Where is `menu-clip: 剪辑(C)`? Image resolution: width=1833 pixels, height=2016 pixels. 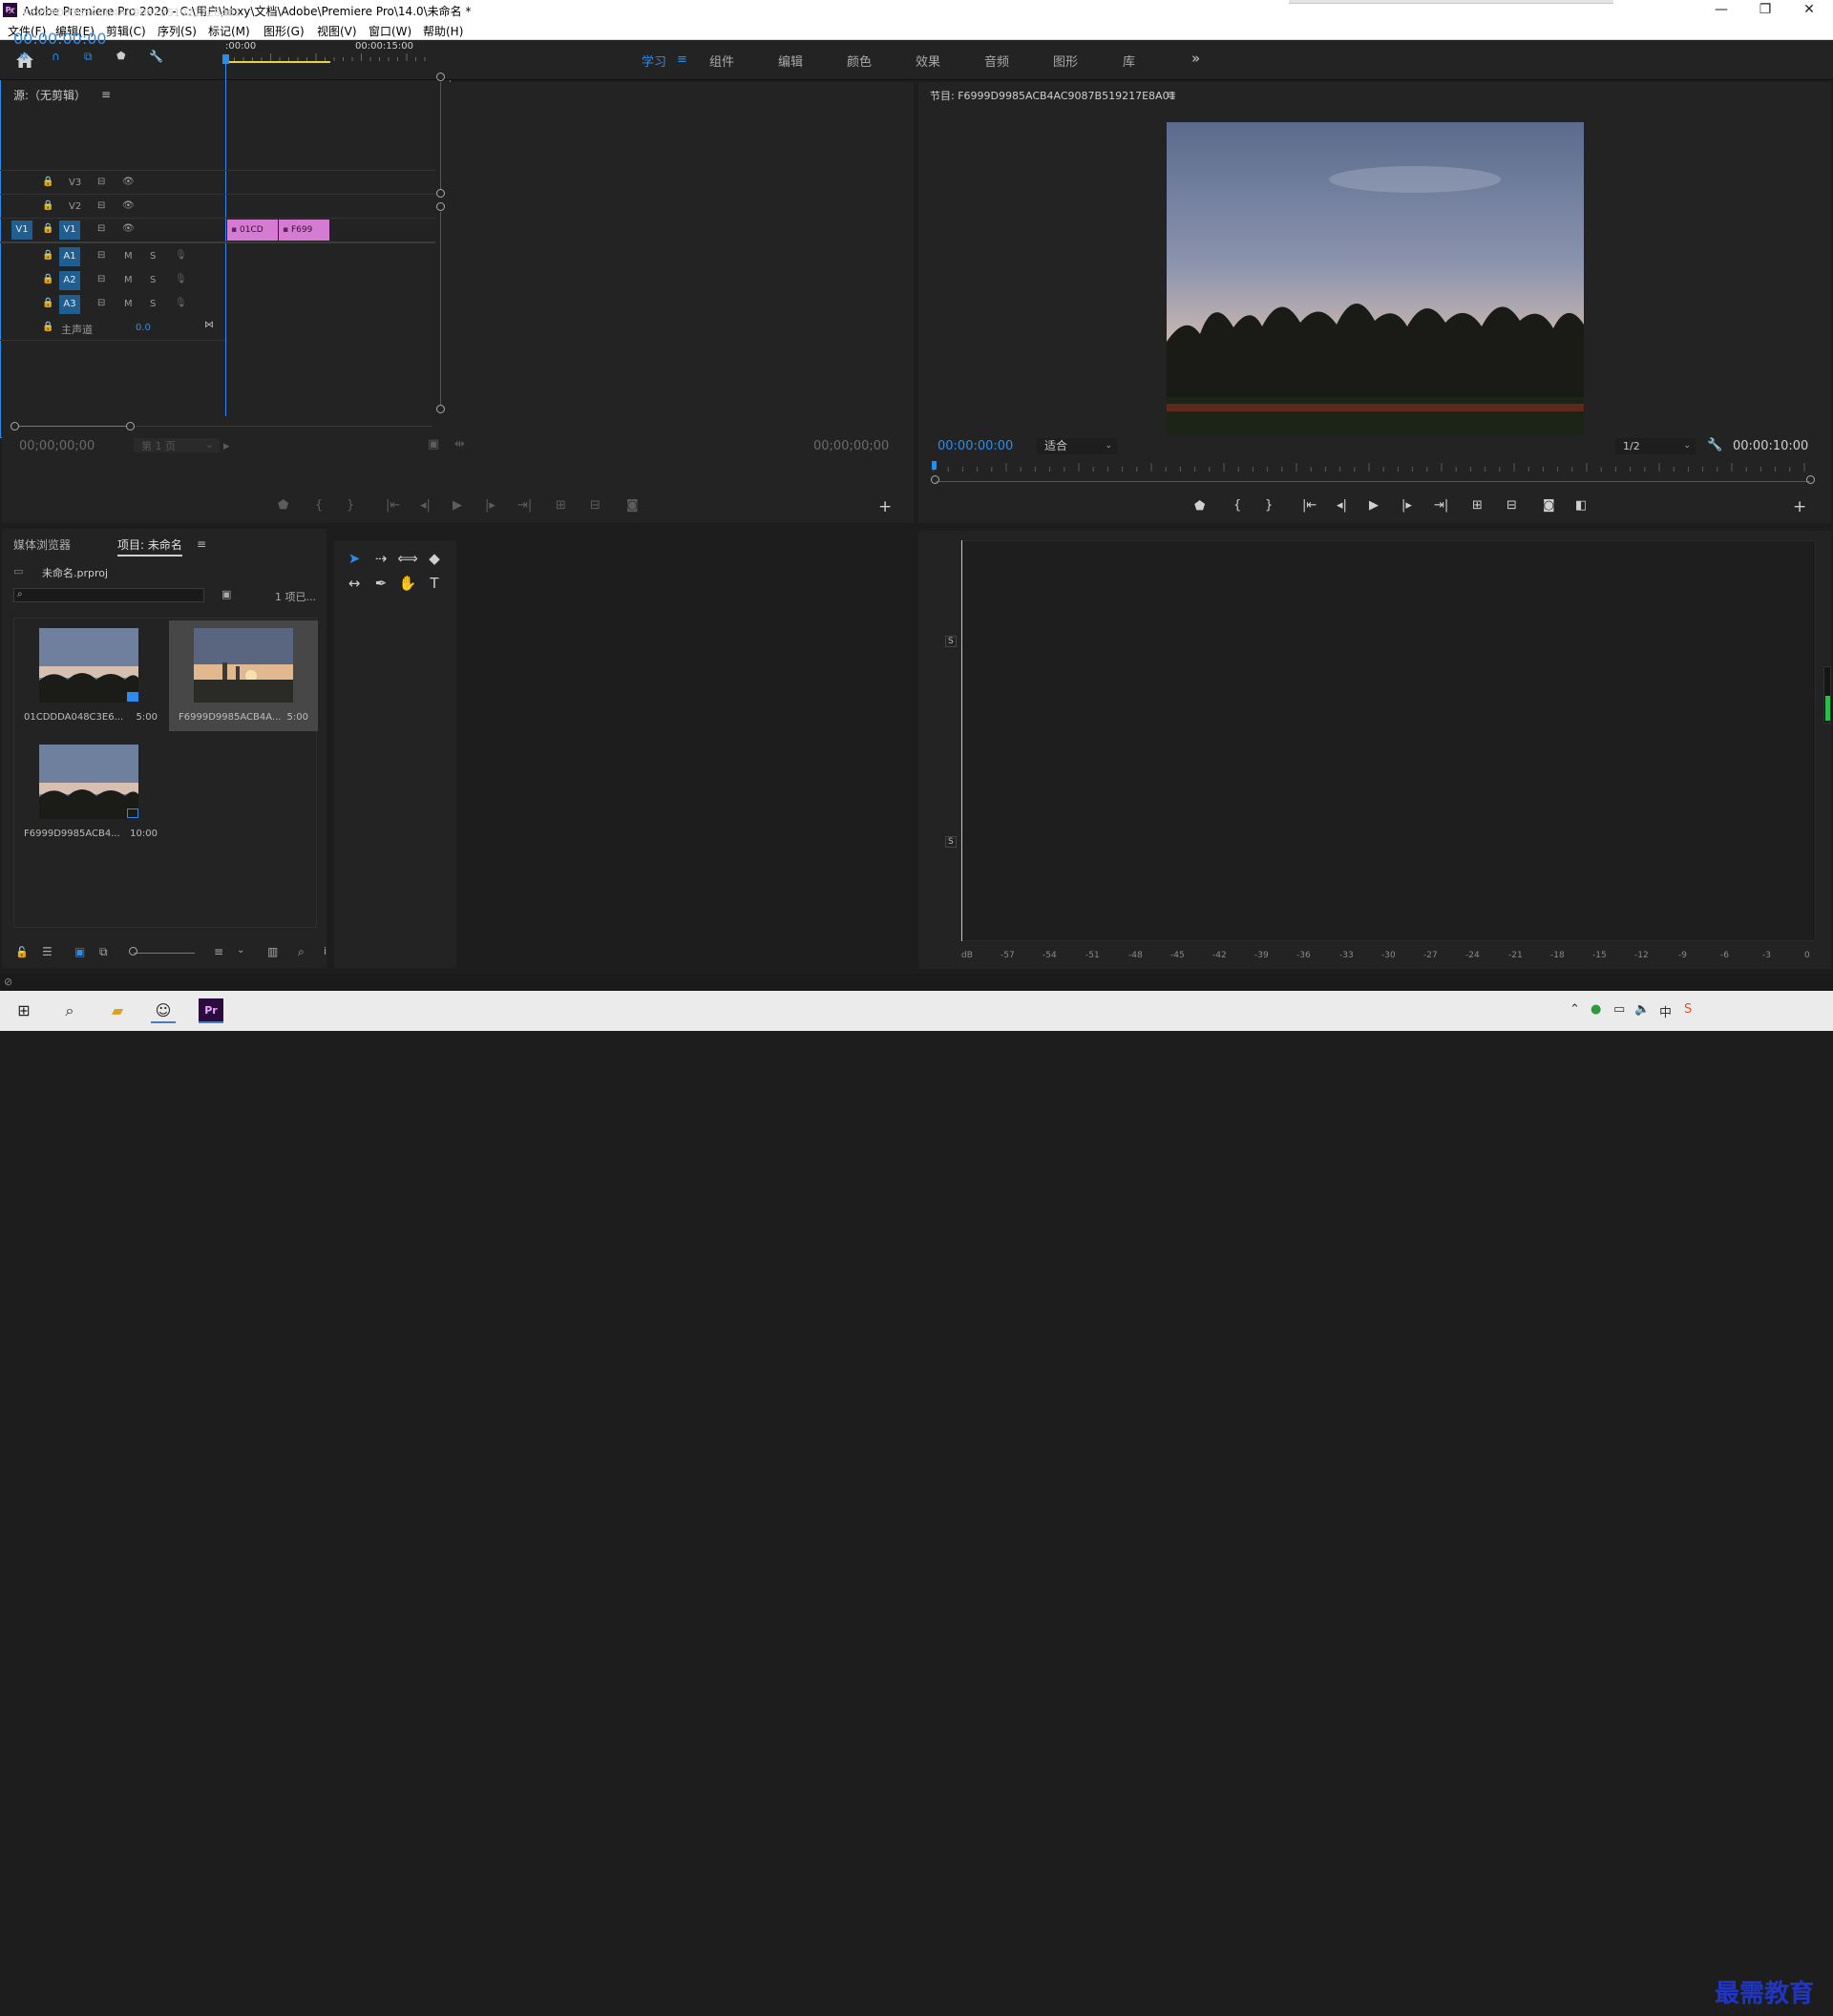
menu-clip: 剪辑(C) is located at coordinates (126, 31).